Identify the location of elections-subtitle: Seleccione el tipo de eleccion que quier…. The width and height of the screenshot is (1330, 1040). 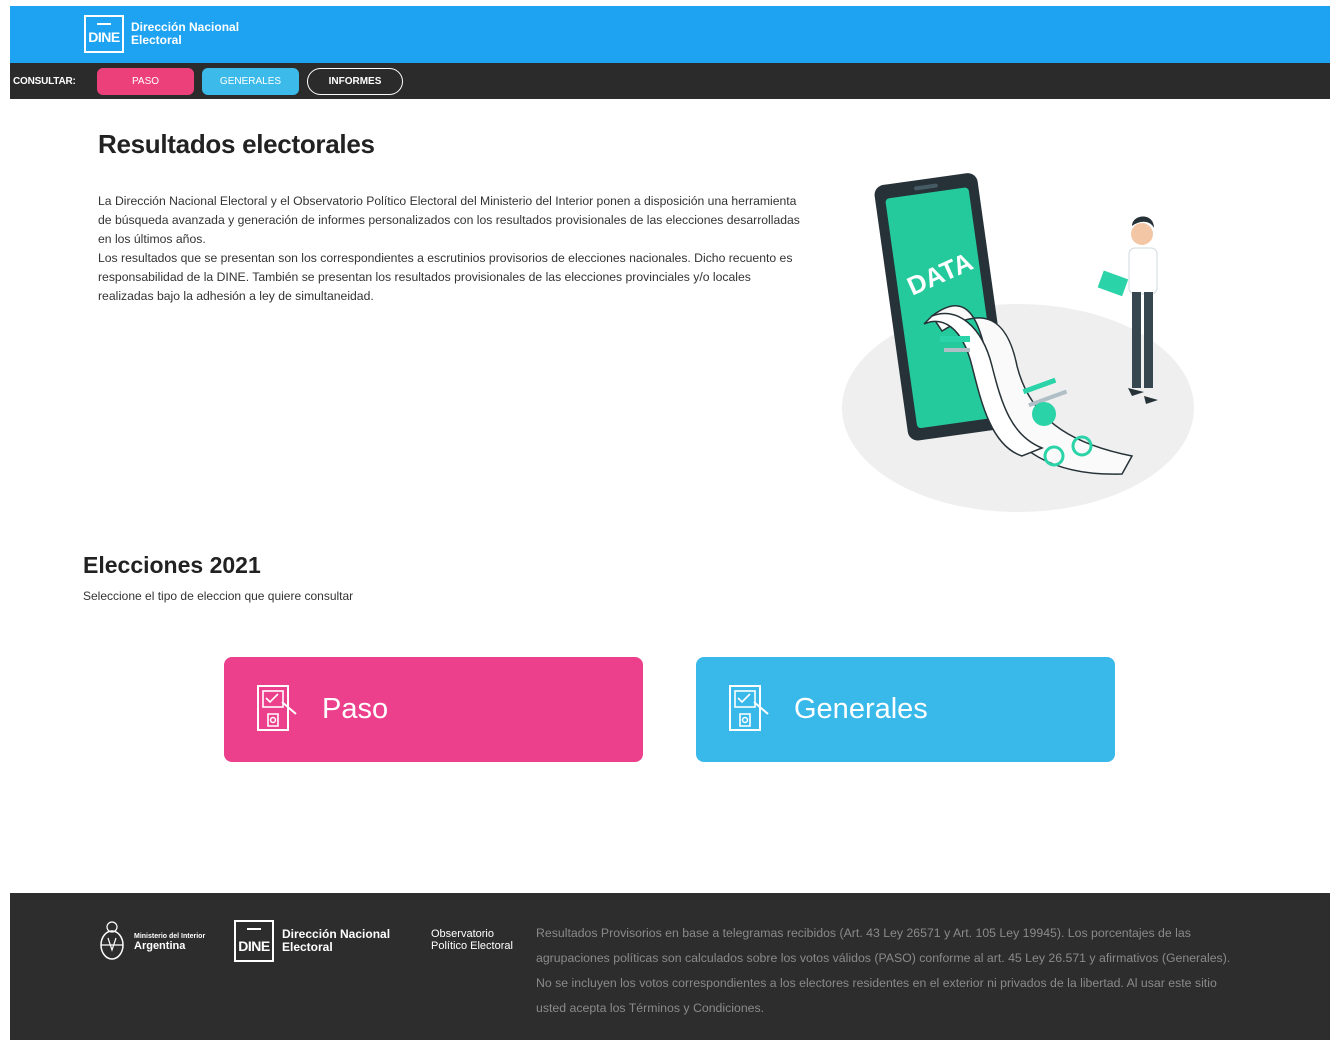
(218, 596).